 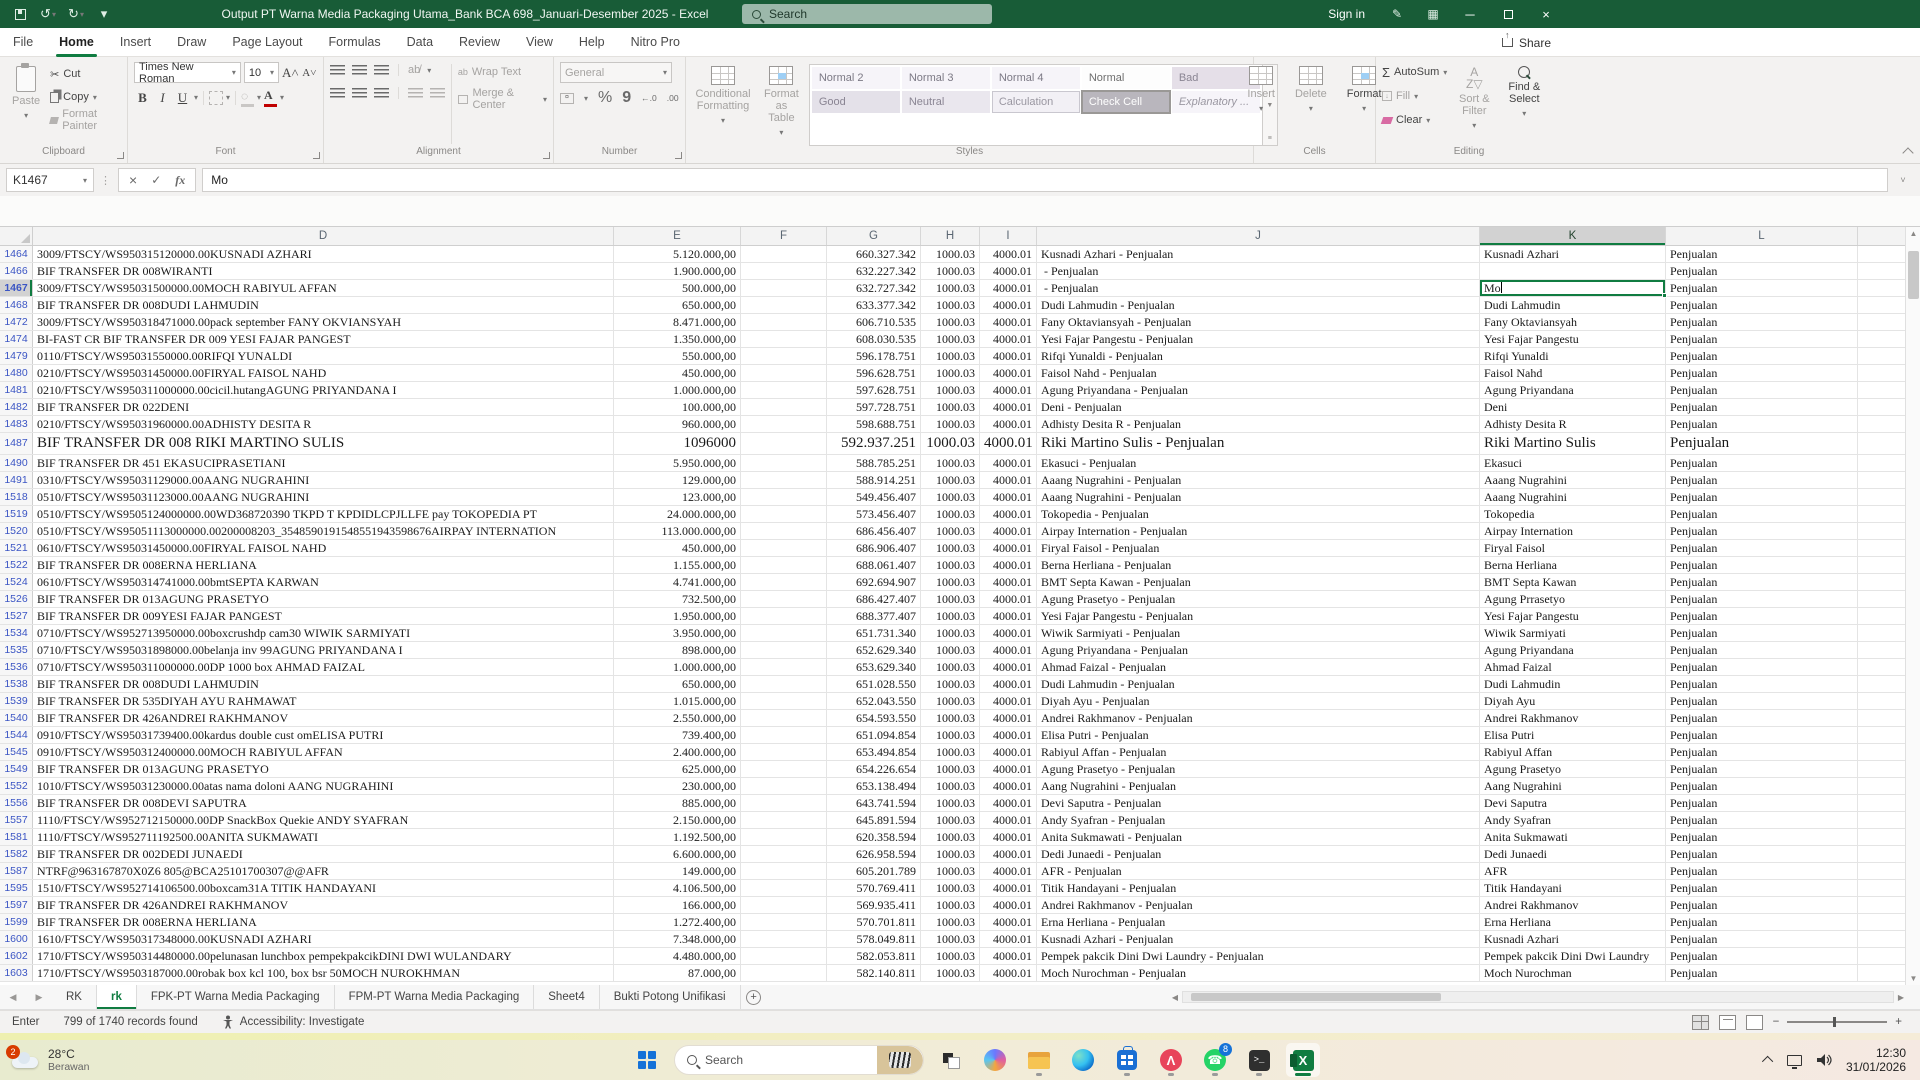 I want to click on cell-F1490, so click(x=784, y=463).